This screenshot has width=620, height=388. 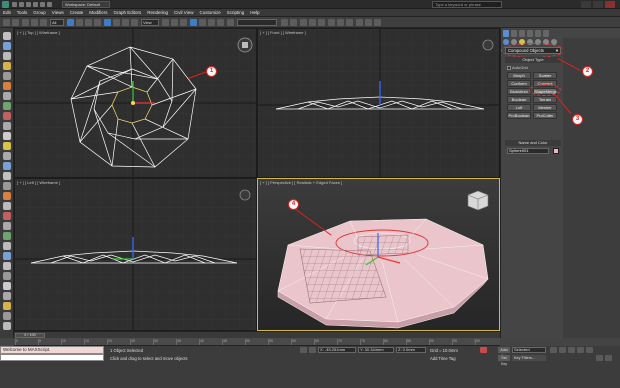 What do you see at coordinates (377, 22) in the screenshot?
I see `render-production-icon` at bounding box center [377, 22].